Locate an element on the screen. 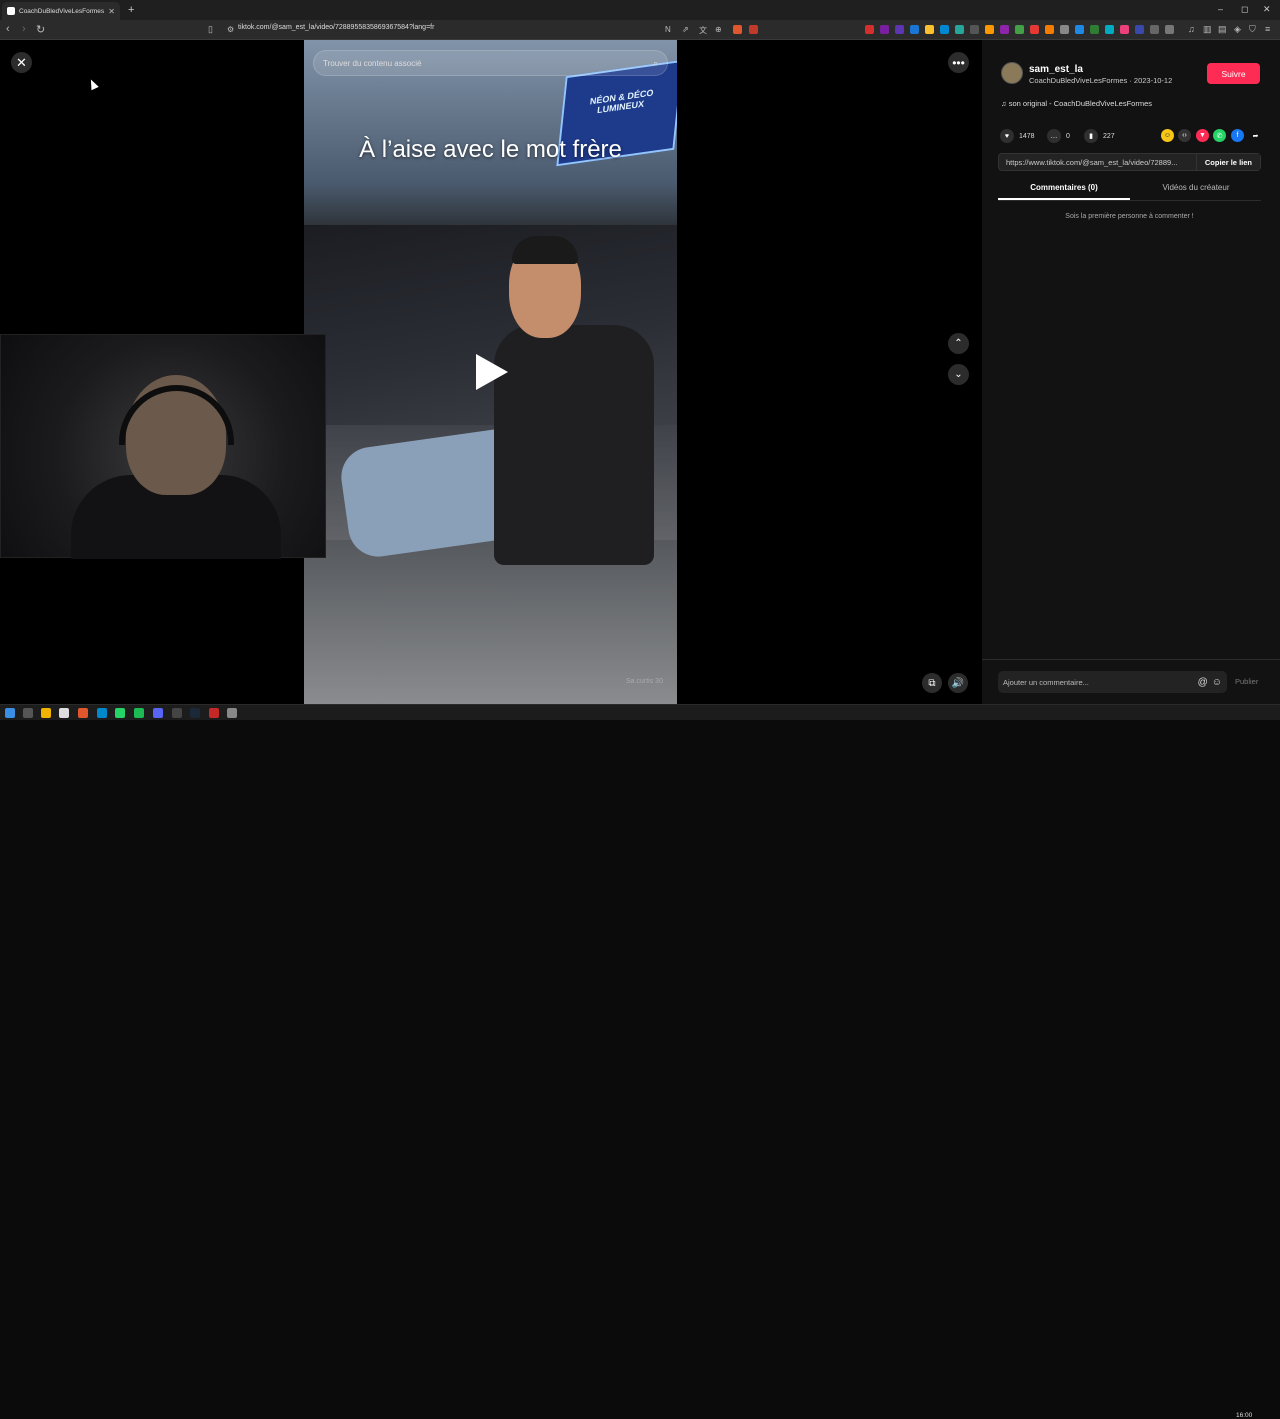 Image resolution: width=1280 pixels, height=1419 pixels. facebook-icon: f is located at coordinates (1237, 135).